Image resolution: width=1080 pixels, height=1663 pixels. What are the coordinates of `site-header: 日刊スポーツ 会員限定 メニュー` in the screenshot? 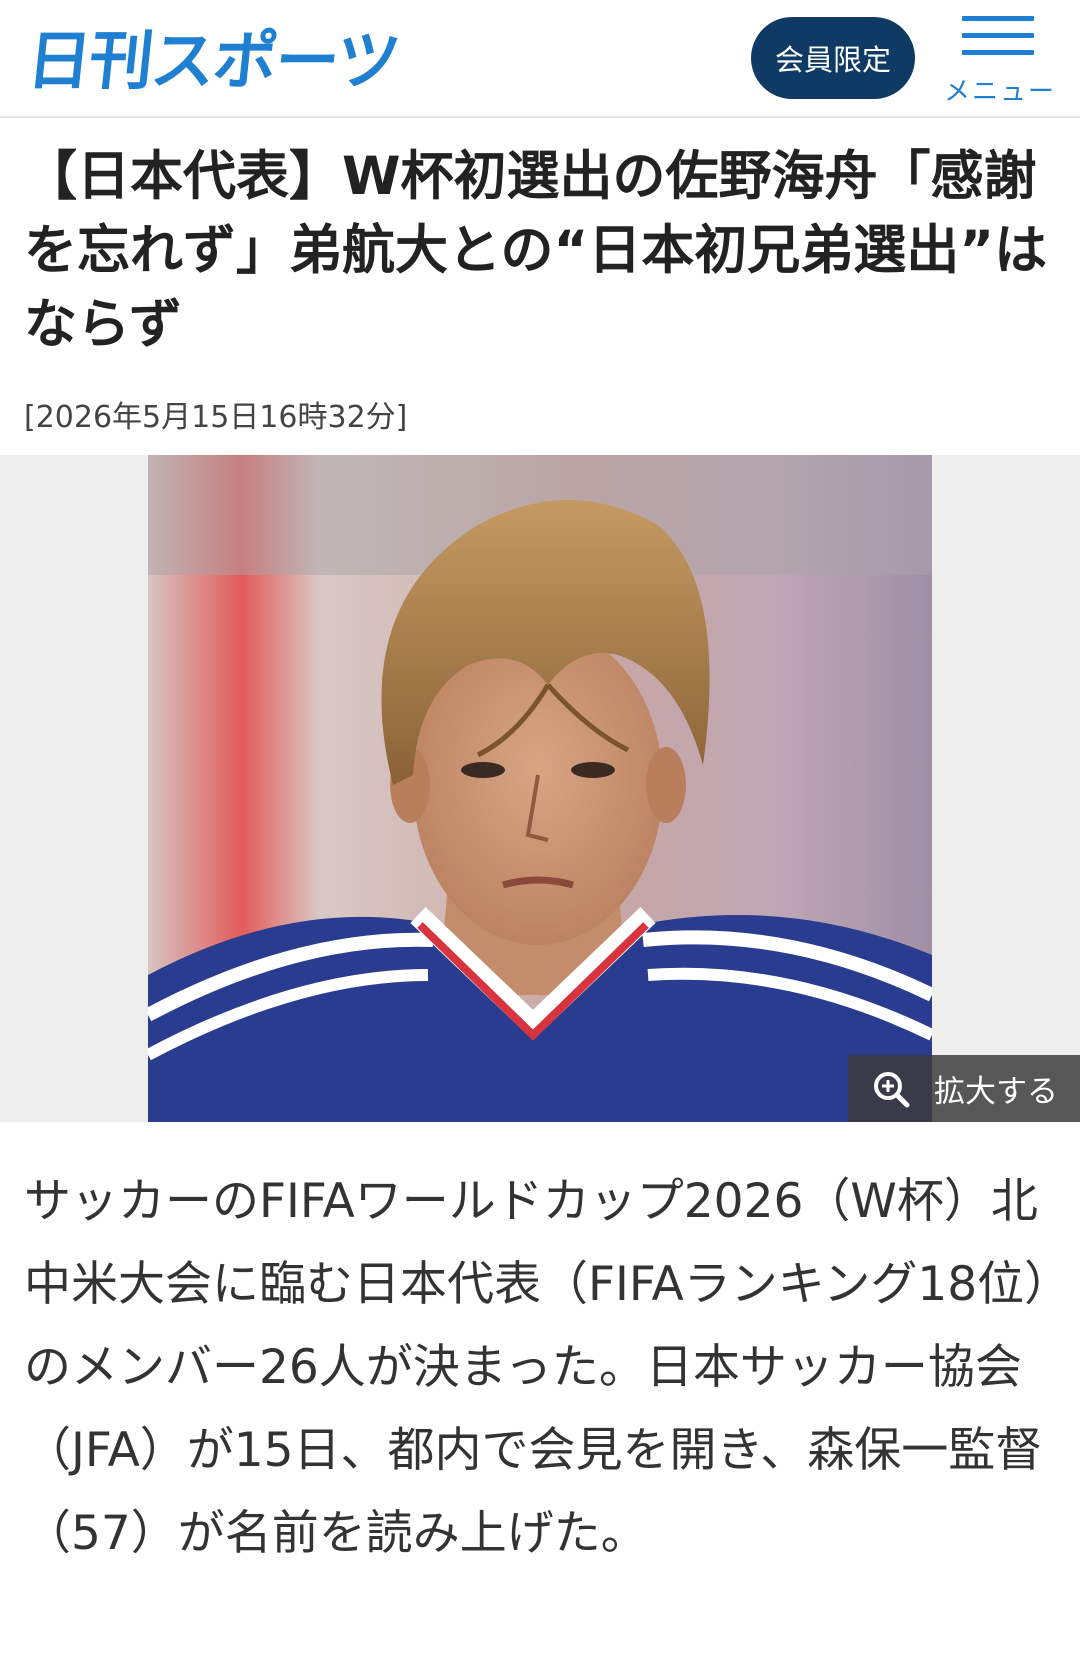 It's located at (540, 59).